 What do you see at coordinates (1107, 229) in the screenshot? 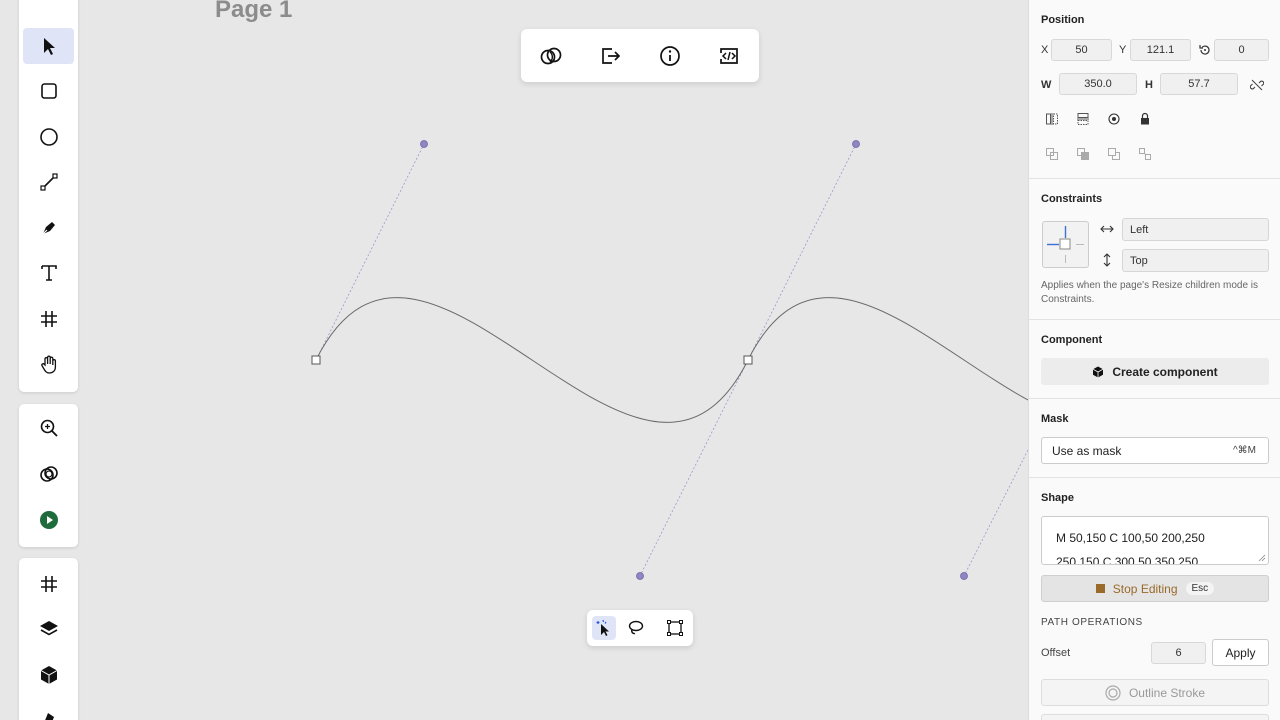
I see `horizontal-arrows-icon` at bounding box center [1107, 229].